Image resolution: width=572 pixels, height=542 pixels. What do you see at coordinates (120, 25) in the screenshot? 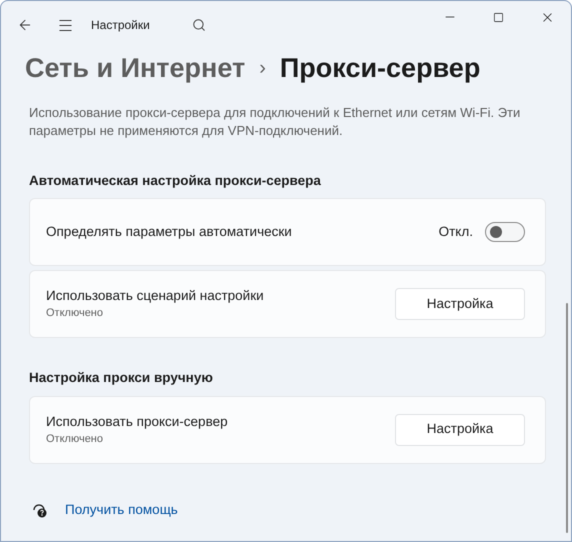
I see `window-title: Настройки` at bounding box center [120, 25].